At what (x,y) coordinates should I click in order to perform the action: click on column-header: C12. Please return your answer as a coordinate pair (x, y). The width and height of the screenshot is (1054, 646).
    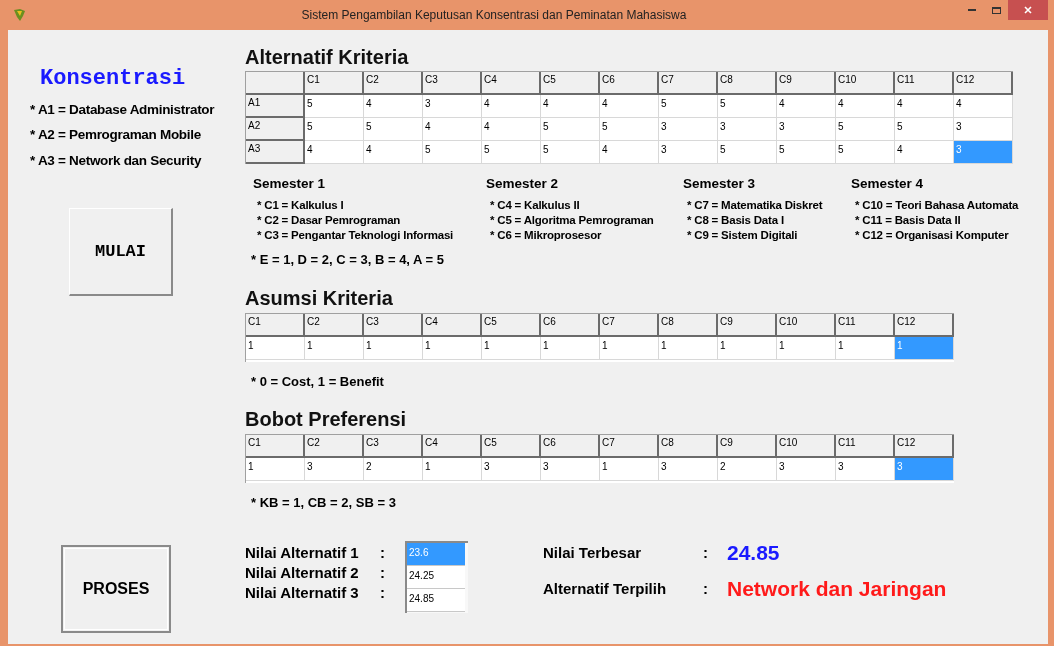
    Looking at the image, I should click on (924, 447).